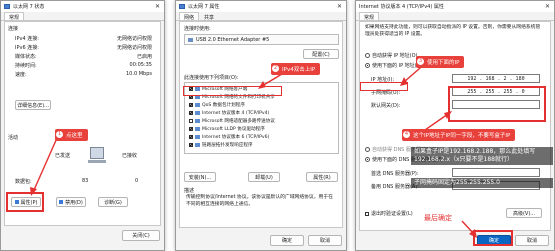 Image resolution: width=555 pixels, height=251 pixels. I want to click on computer-base, so click(97, 161).